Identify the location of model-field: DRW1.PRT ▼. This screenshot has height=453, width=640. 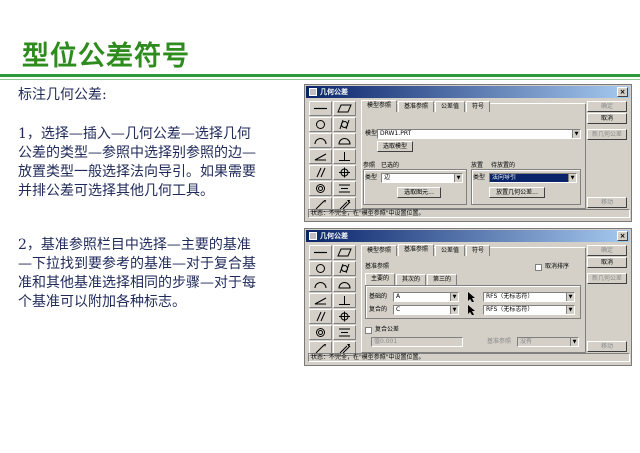
(479, 134).